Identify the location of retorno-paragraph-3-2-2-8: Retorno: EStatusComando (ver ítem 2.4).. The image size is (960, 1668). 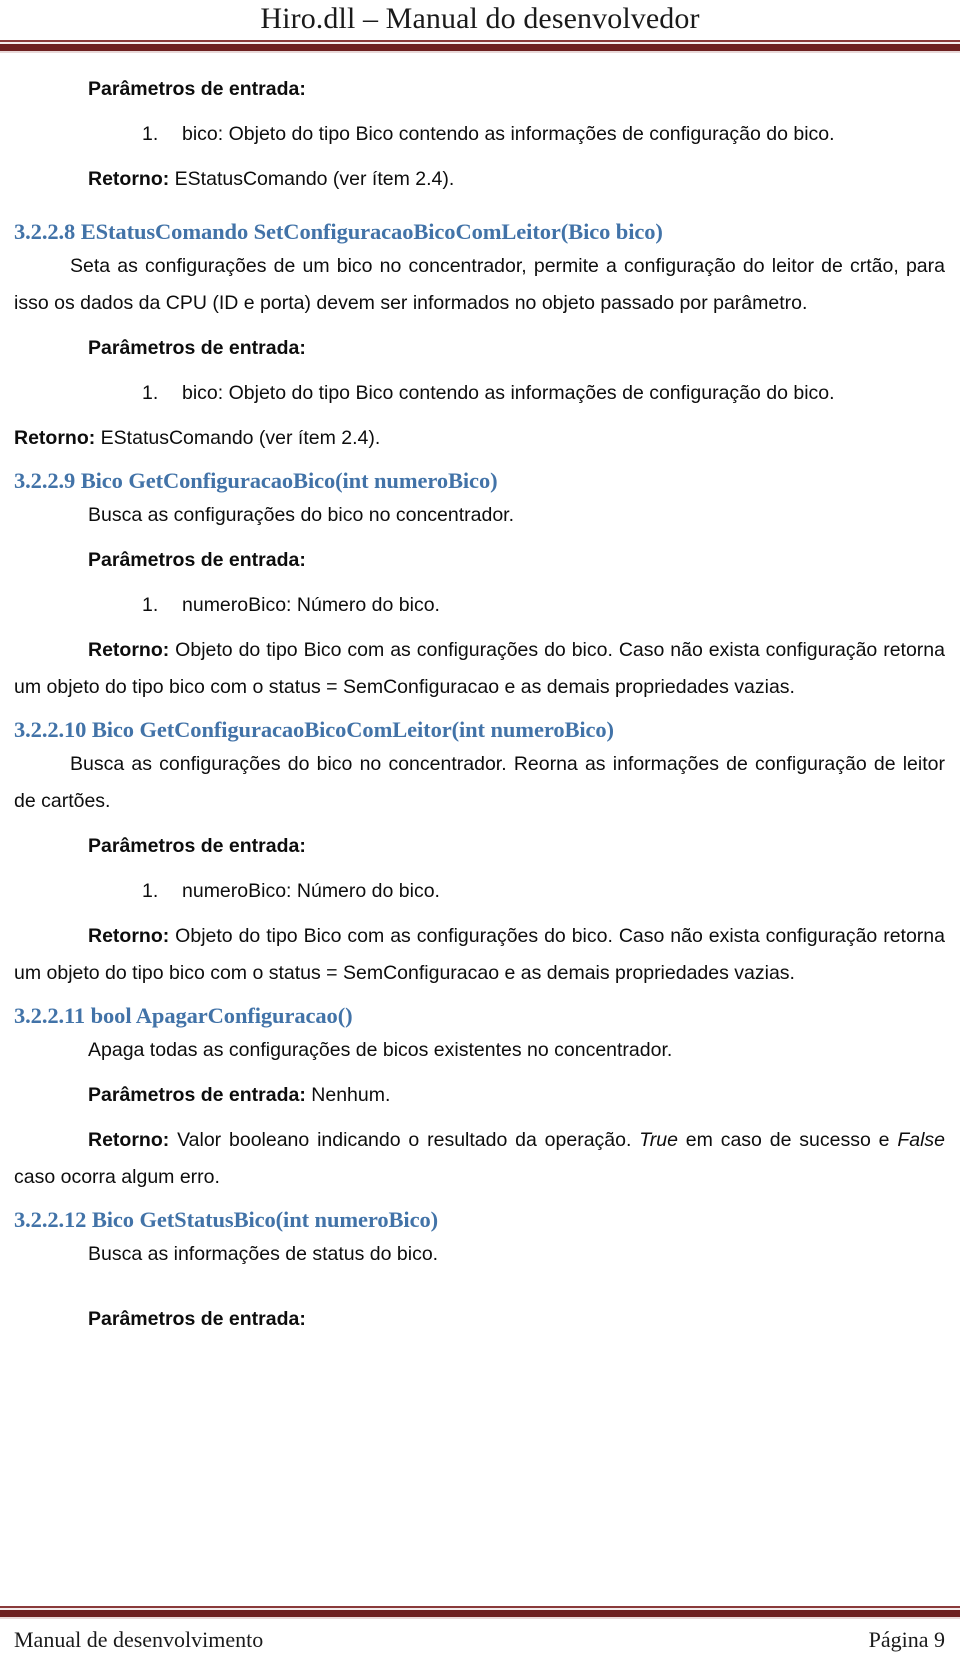
(479, 438).